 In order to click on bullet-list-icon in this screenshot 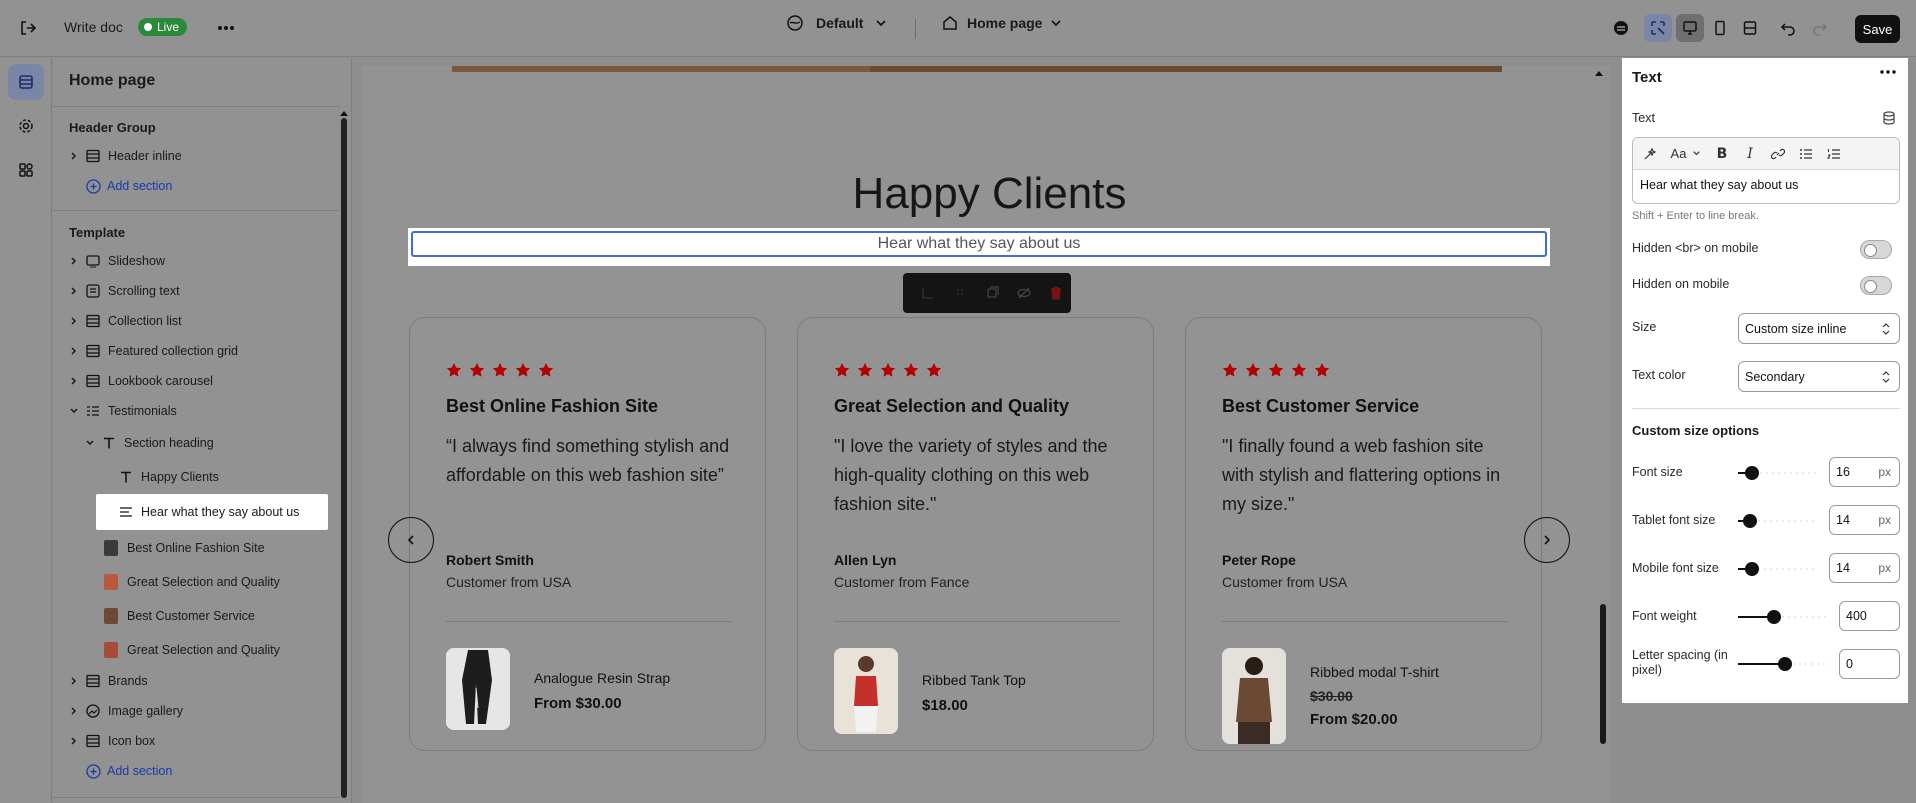, I will do `click(1806, 154)`.